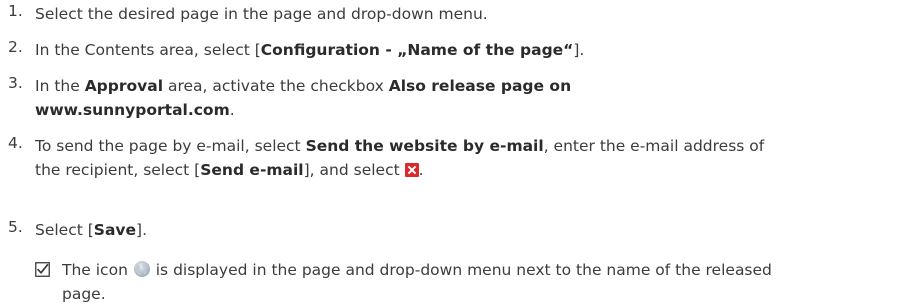  Describe the element at coordinates (124, 86) in the screenshot. I see `approval-area-label: Approval` at that location.